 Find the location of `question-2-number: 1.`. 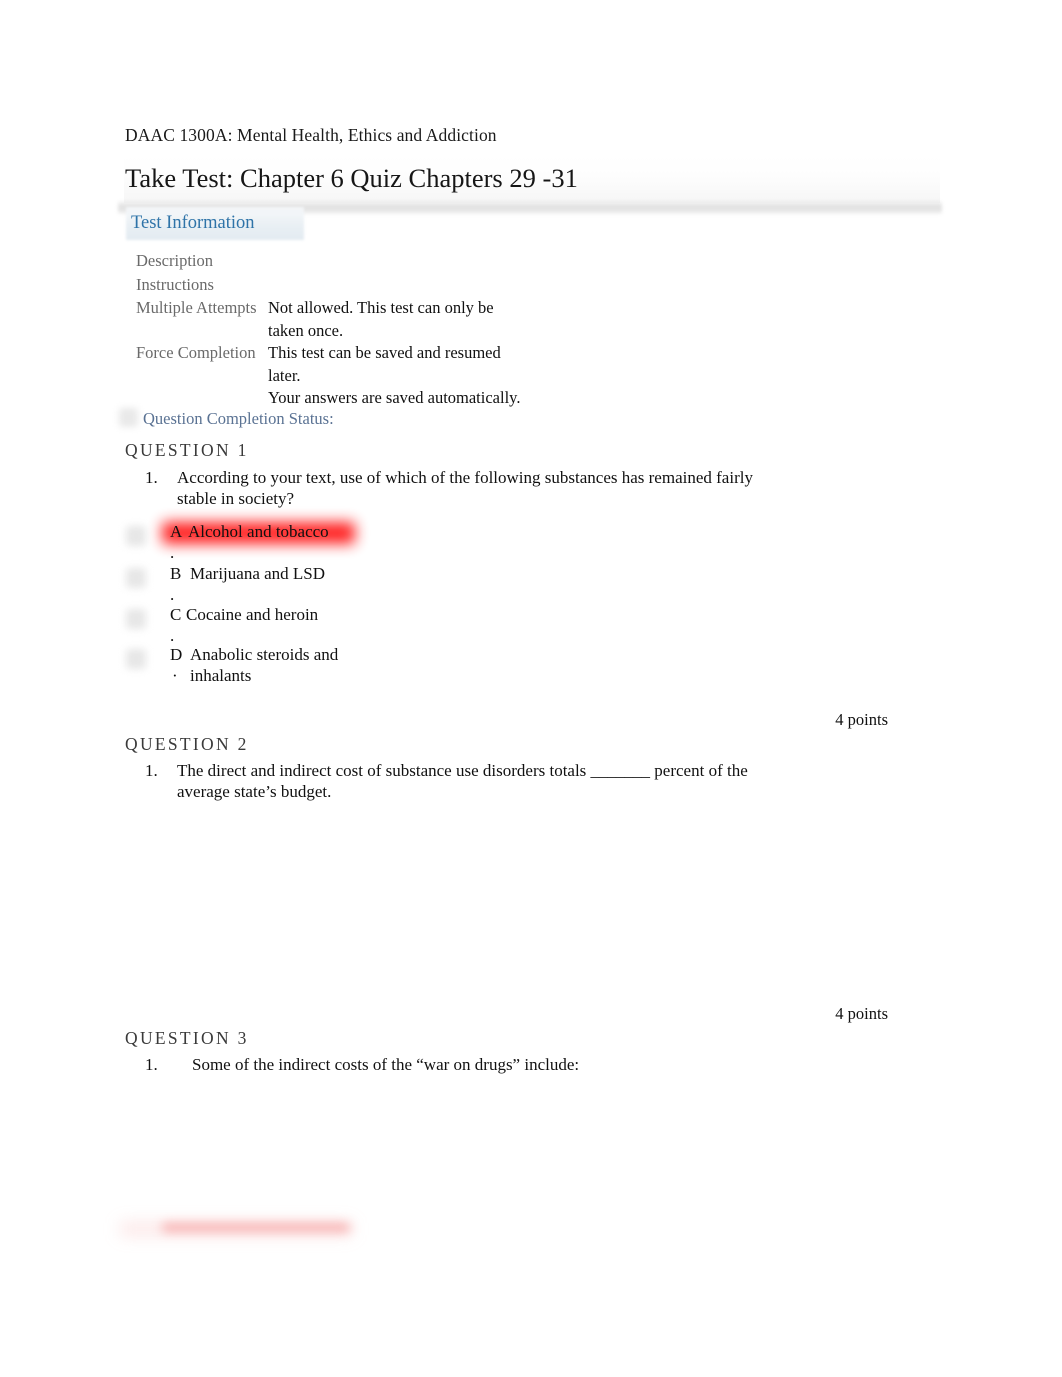

question-2-number: 1. is located at coordinates (151, 770).